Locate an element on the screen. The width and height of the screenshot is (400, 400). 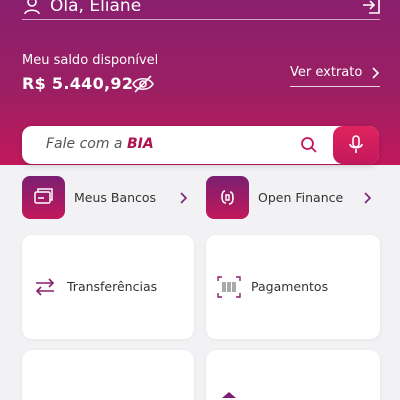
microphone-icon is located at coordinates (356, 144).